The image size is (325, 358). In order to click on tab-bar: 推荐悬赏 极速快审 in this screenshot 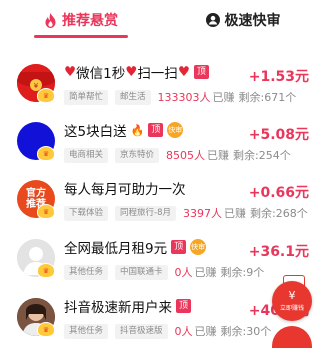, I will do `click(162, 24)`.